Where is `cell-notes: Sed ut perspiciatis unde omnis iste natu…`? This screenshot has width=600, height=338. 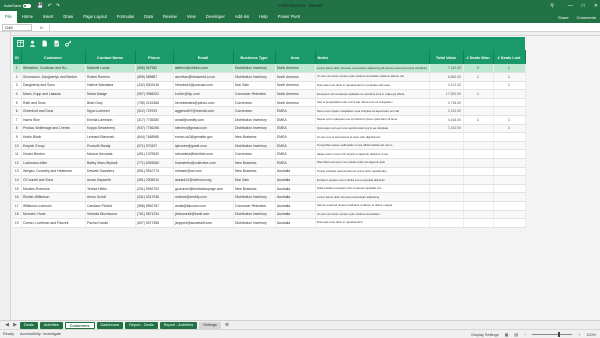 cell-notes: Sed ut perspiciatis unde omnis iste natu… is located at coordinates (372, 103).